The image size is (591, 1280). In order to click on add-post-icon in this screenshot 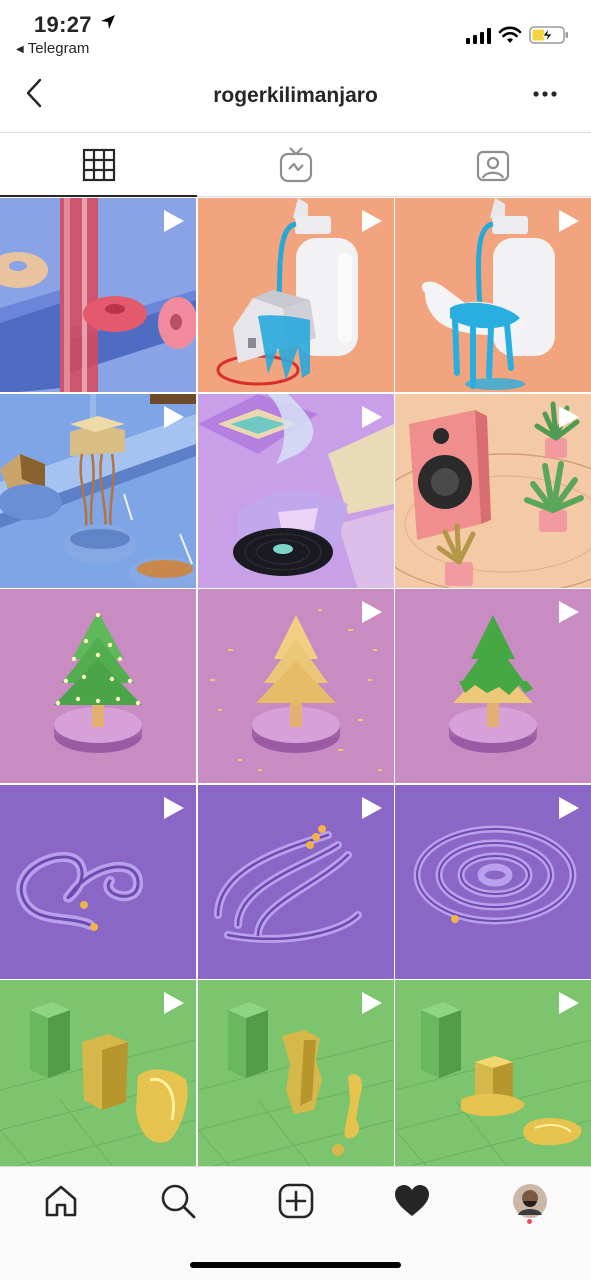, I will do `click(296, 1201)`.